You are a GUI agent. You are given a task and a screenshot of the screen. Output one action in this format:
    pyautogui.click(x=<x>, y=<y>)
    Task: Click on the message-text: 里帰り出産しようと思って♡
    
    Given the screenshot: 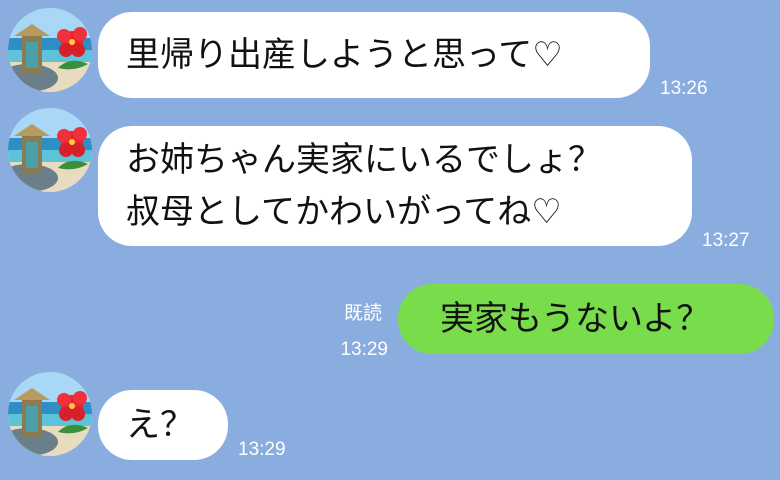 What is the action you would take?
    pyautogui.click(x=344, y=55)
    